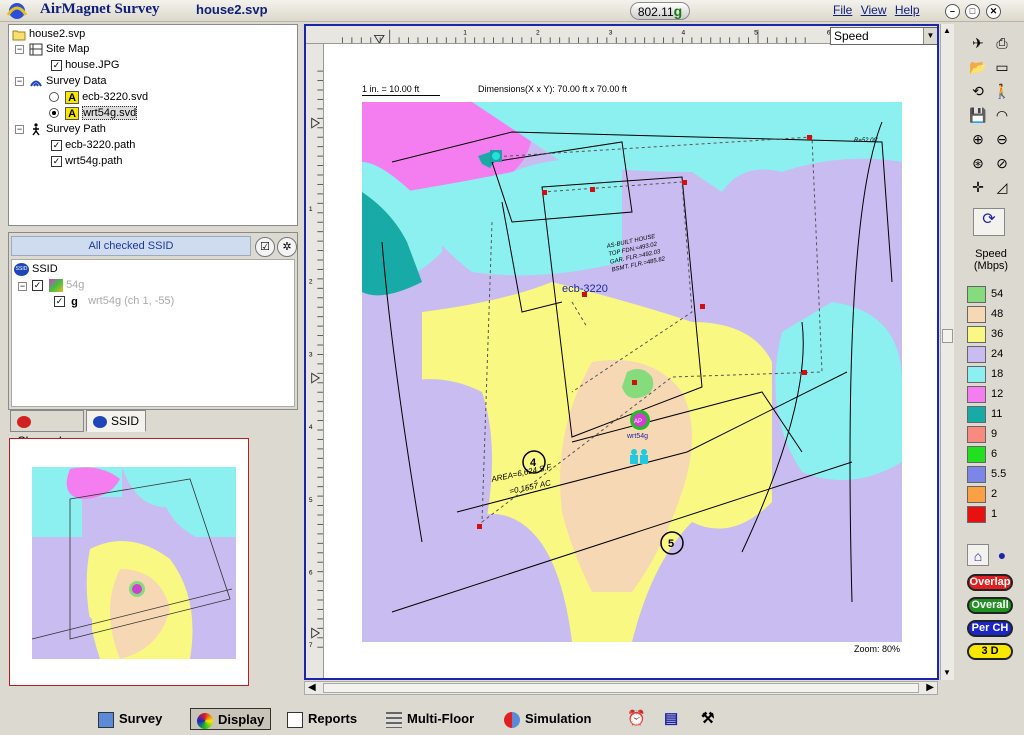 Image resolution: width=1024 pixels, height=735 pixels. Describe the element at coordinates (952, 11) in the screenshot. I see `minimize-icon: –` at that location.